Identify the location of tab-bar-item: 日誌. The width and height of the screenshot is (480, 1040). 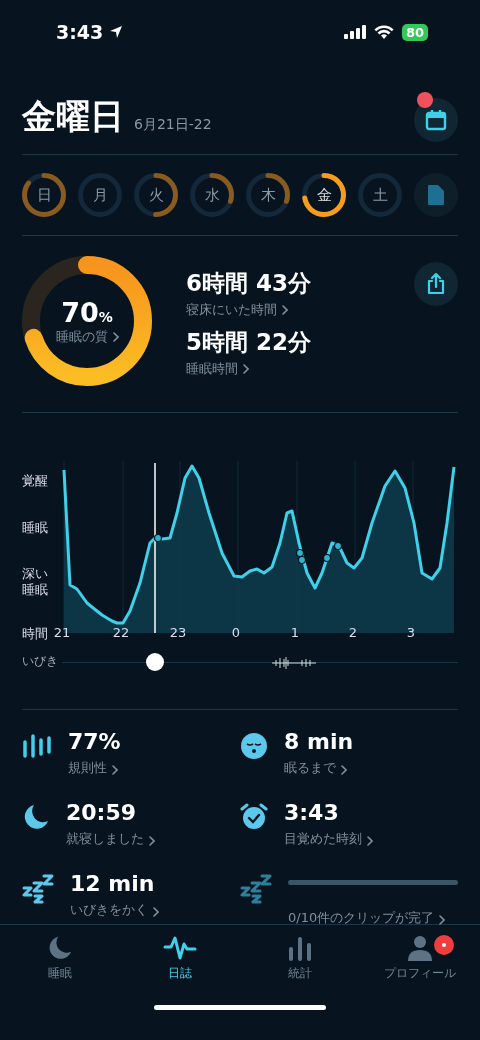
(180, 961).